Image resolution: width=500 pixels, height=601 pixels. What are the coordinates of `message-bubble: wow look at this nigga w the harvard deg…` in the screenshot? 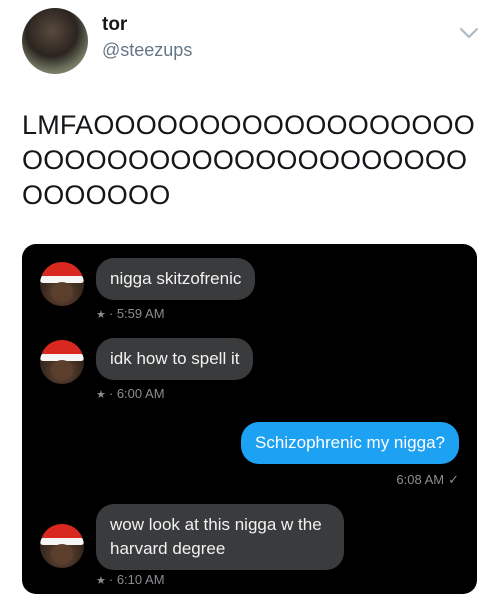 It's located at (220, 537).